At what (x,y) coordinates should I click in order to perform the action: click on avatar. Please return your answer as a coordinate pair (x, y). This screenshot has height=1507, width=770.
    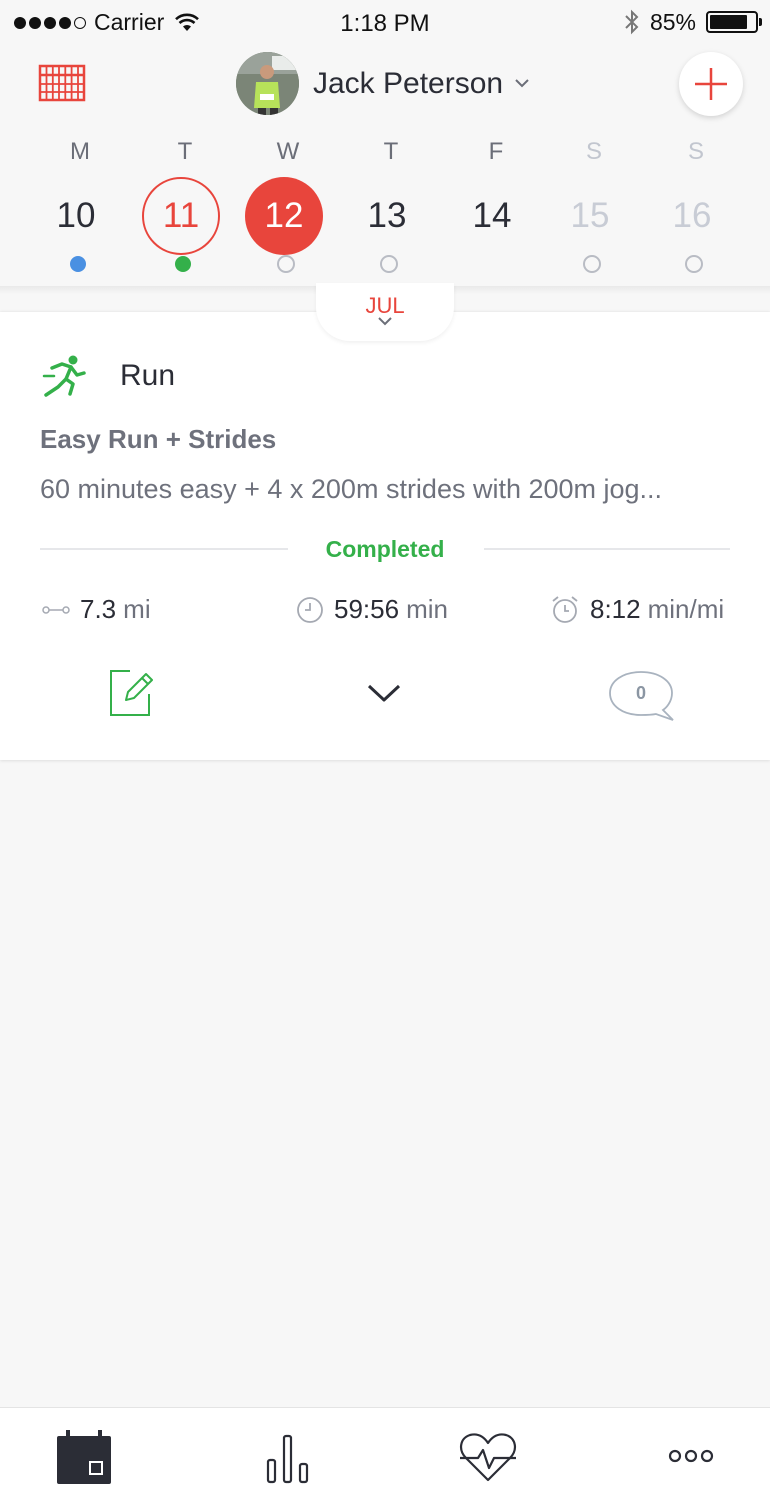
    Looking at the image, I should click on (267, 83).